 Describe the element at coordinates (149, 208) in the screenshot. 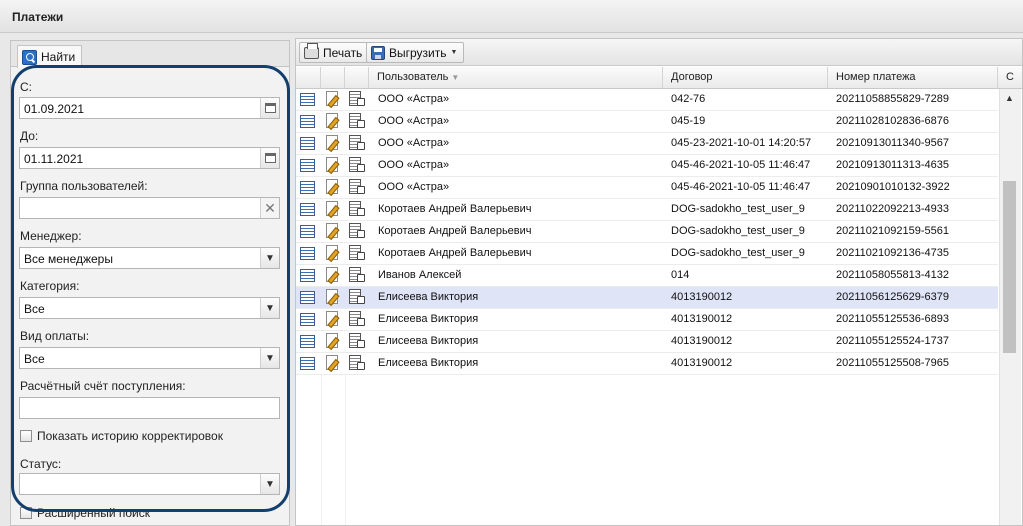

I see `user-group-field: ✕` at that location.